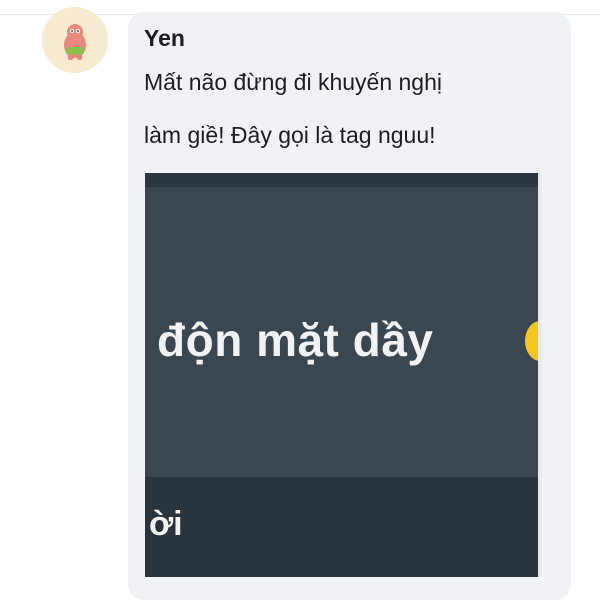 The width and height of the screenshot is (600, 600). Describe the element at coordinates (290, 135) in the screenshot. I see `comment-text-line: làm giề! Đây gọi là tag nguu!` at that location.